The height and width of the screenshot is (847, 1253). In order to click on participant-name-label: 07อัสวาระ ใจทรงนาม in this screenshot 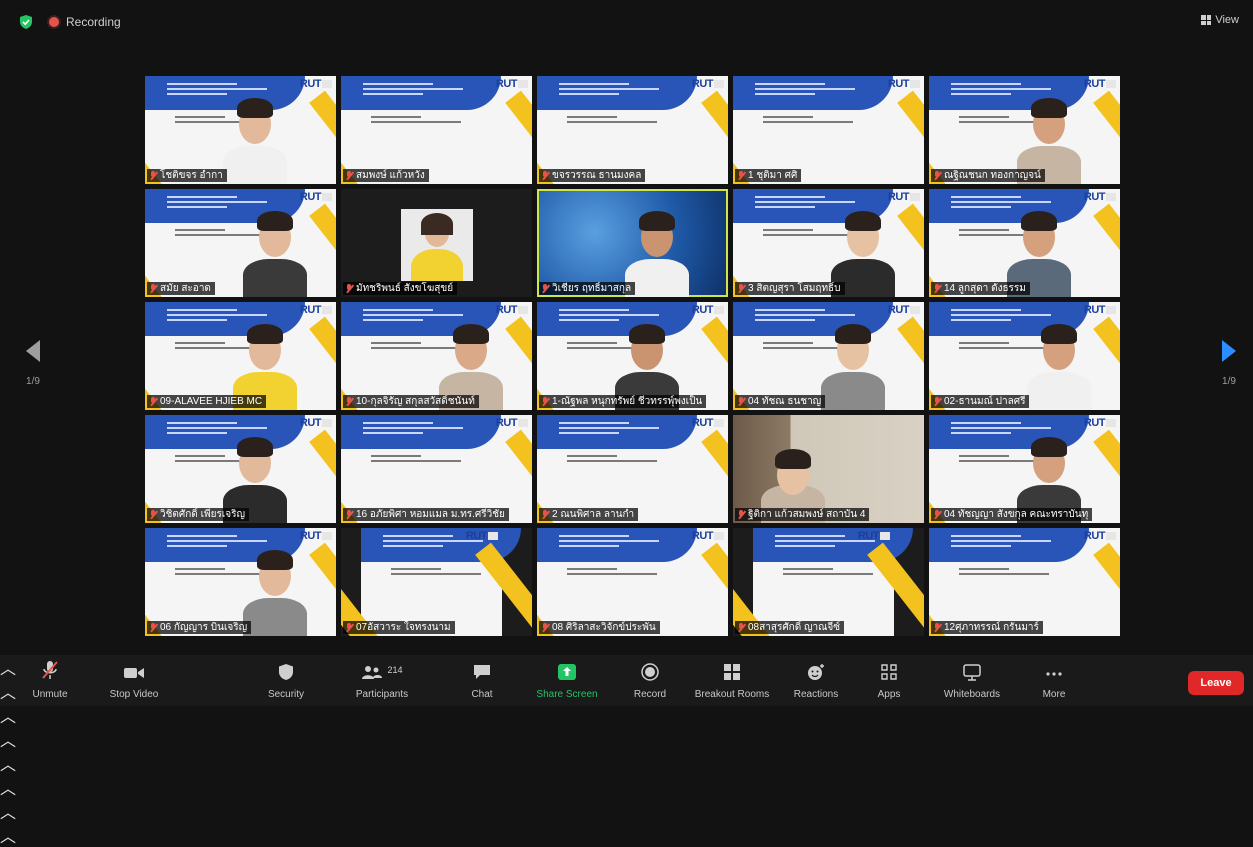, I will do `click(399, 627)`.